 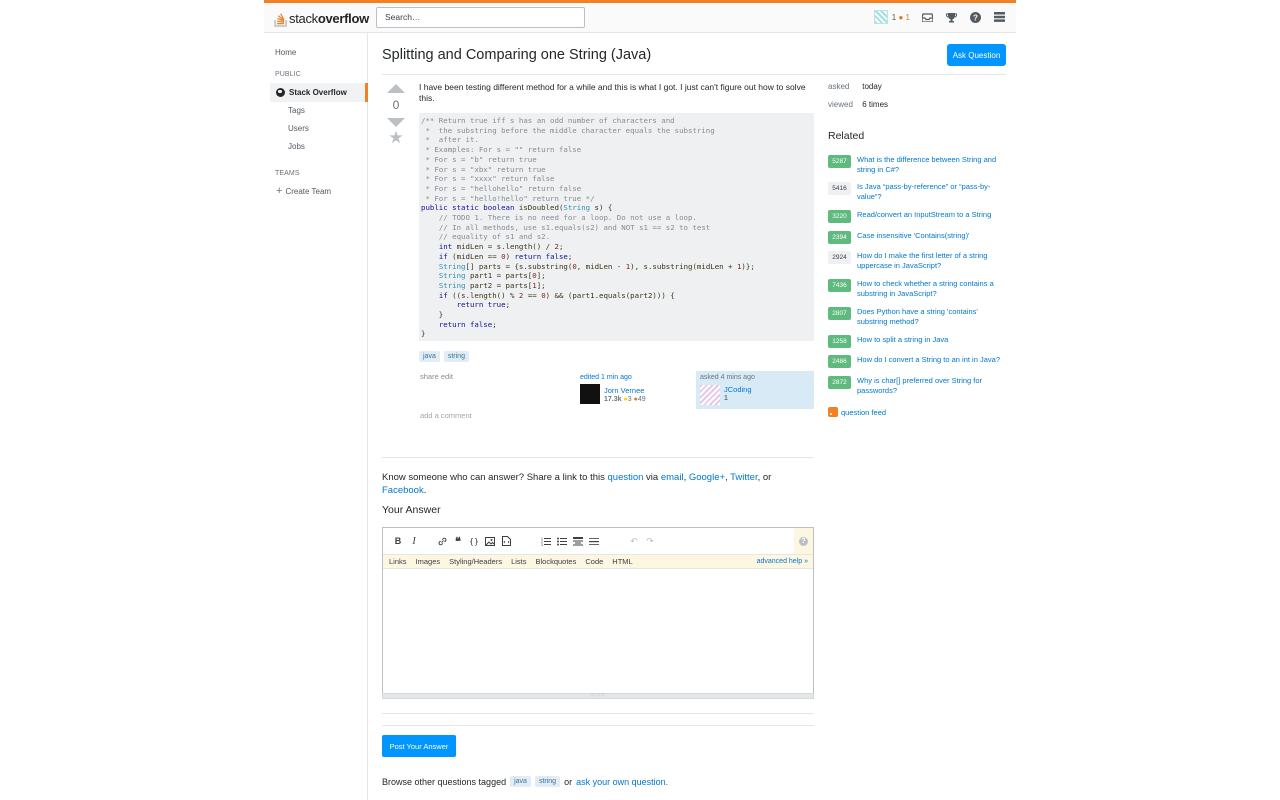 I want to click on help-tab-images: Images, so click(x=428, y=561).